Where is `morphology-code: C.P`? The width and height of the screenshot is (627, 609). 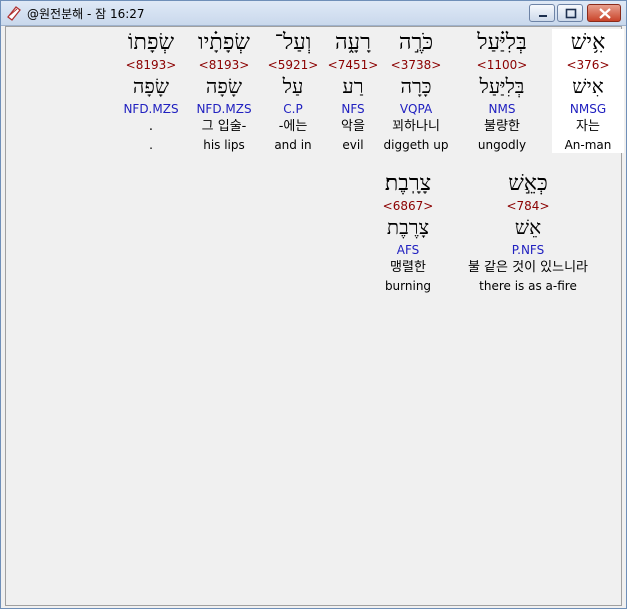
morphology-code: C.P is located at coordinates (293, 109).